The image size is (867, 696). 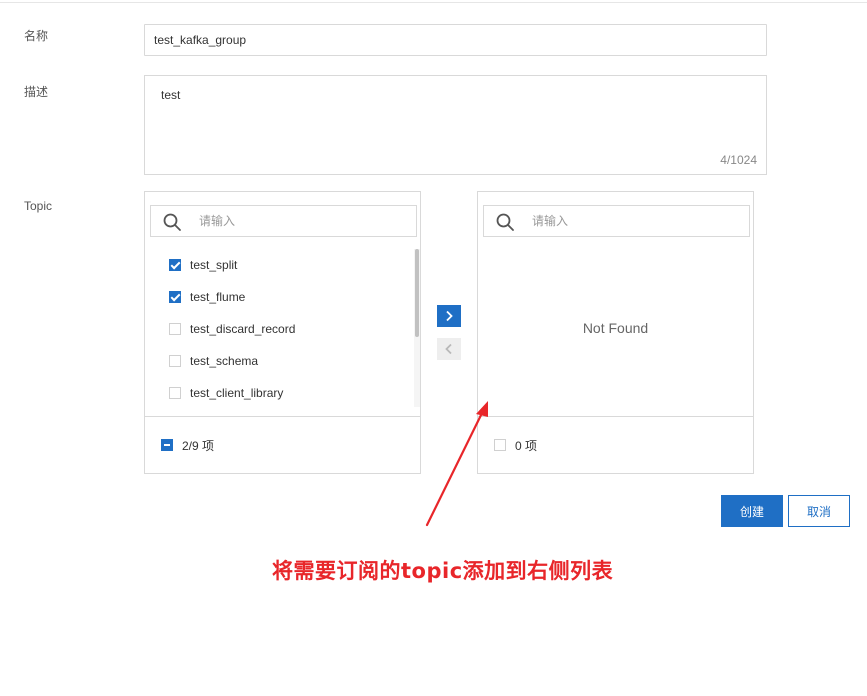 I want to click on source-search-input, so click(x=304, y=221).